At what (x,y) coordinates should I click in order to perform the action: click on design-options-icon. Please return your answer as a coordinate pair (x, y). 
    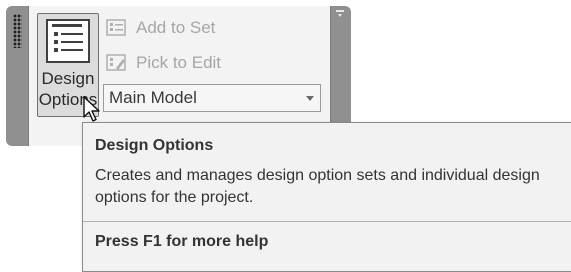
    Looking at the image, I should click on (68, 41).